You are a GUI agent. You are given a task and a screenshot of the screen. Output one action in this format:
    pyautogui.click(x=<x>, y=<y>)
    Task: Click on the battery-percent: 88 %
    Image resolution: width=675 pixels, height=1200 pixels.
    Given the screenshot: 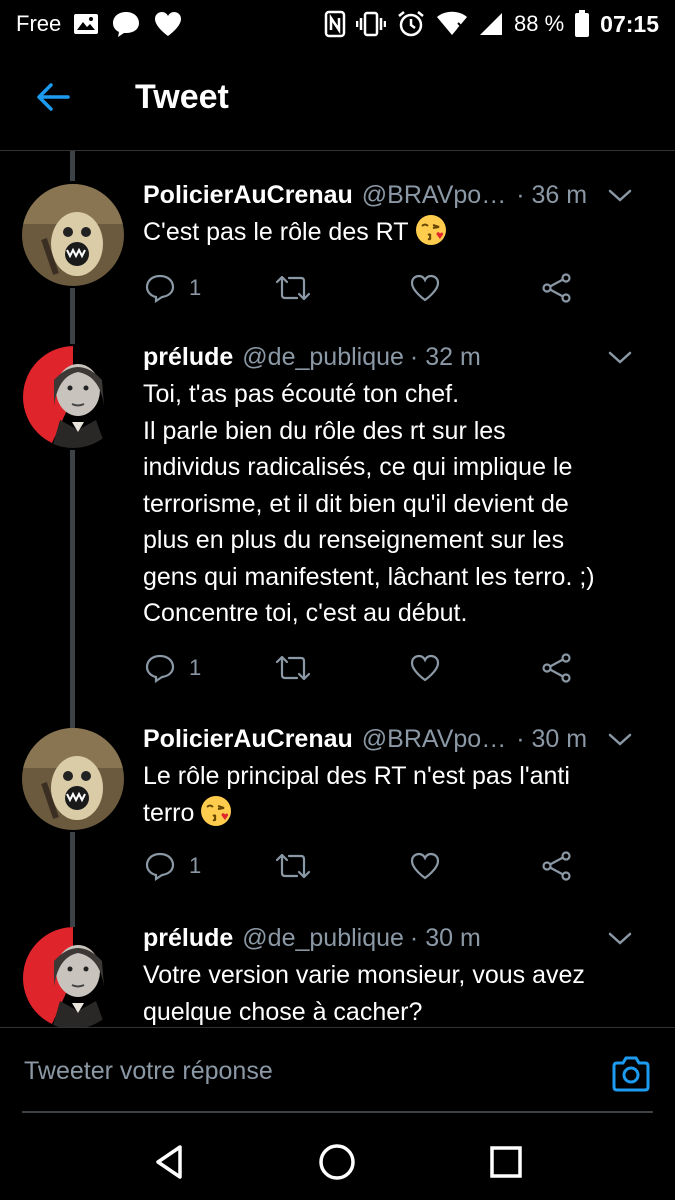 What is the action you would take?
    pyautogui.click(x=539, y=23)
    